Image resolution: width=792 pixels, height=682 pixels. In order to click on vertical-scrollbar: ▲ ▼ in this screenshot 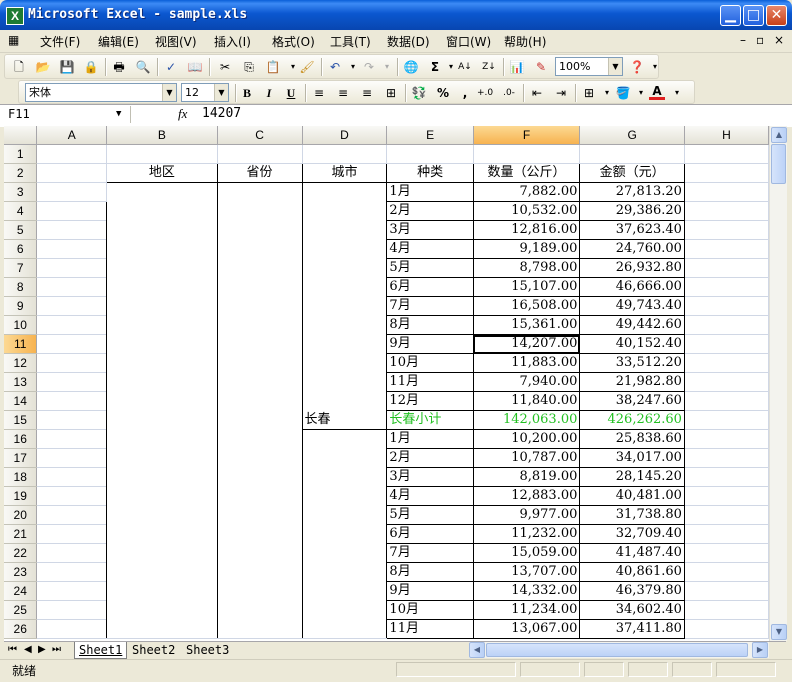, I will do `click(778, 383)`.